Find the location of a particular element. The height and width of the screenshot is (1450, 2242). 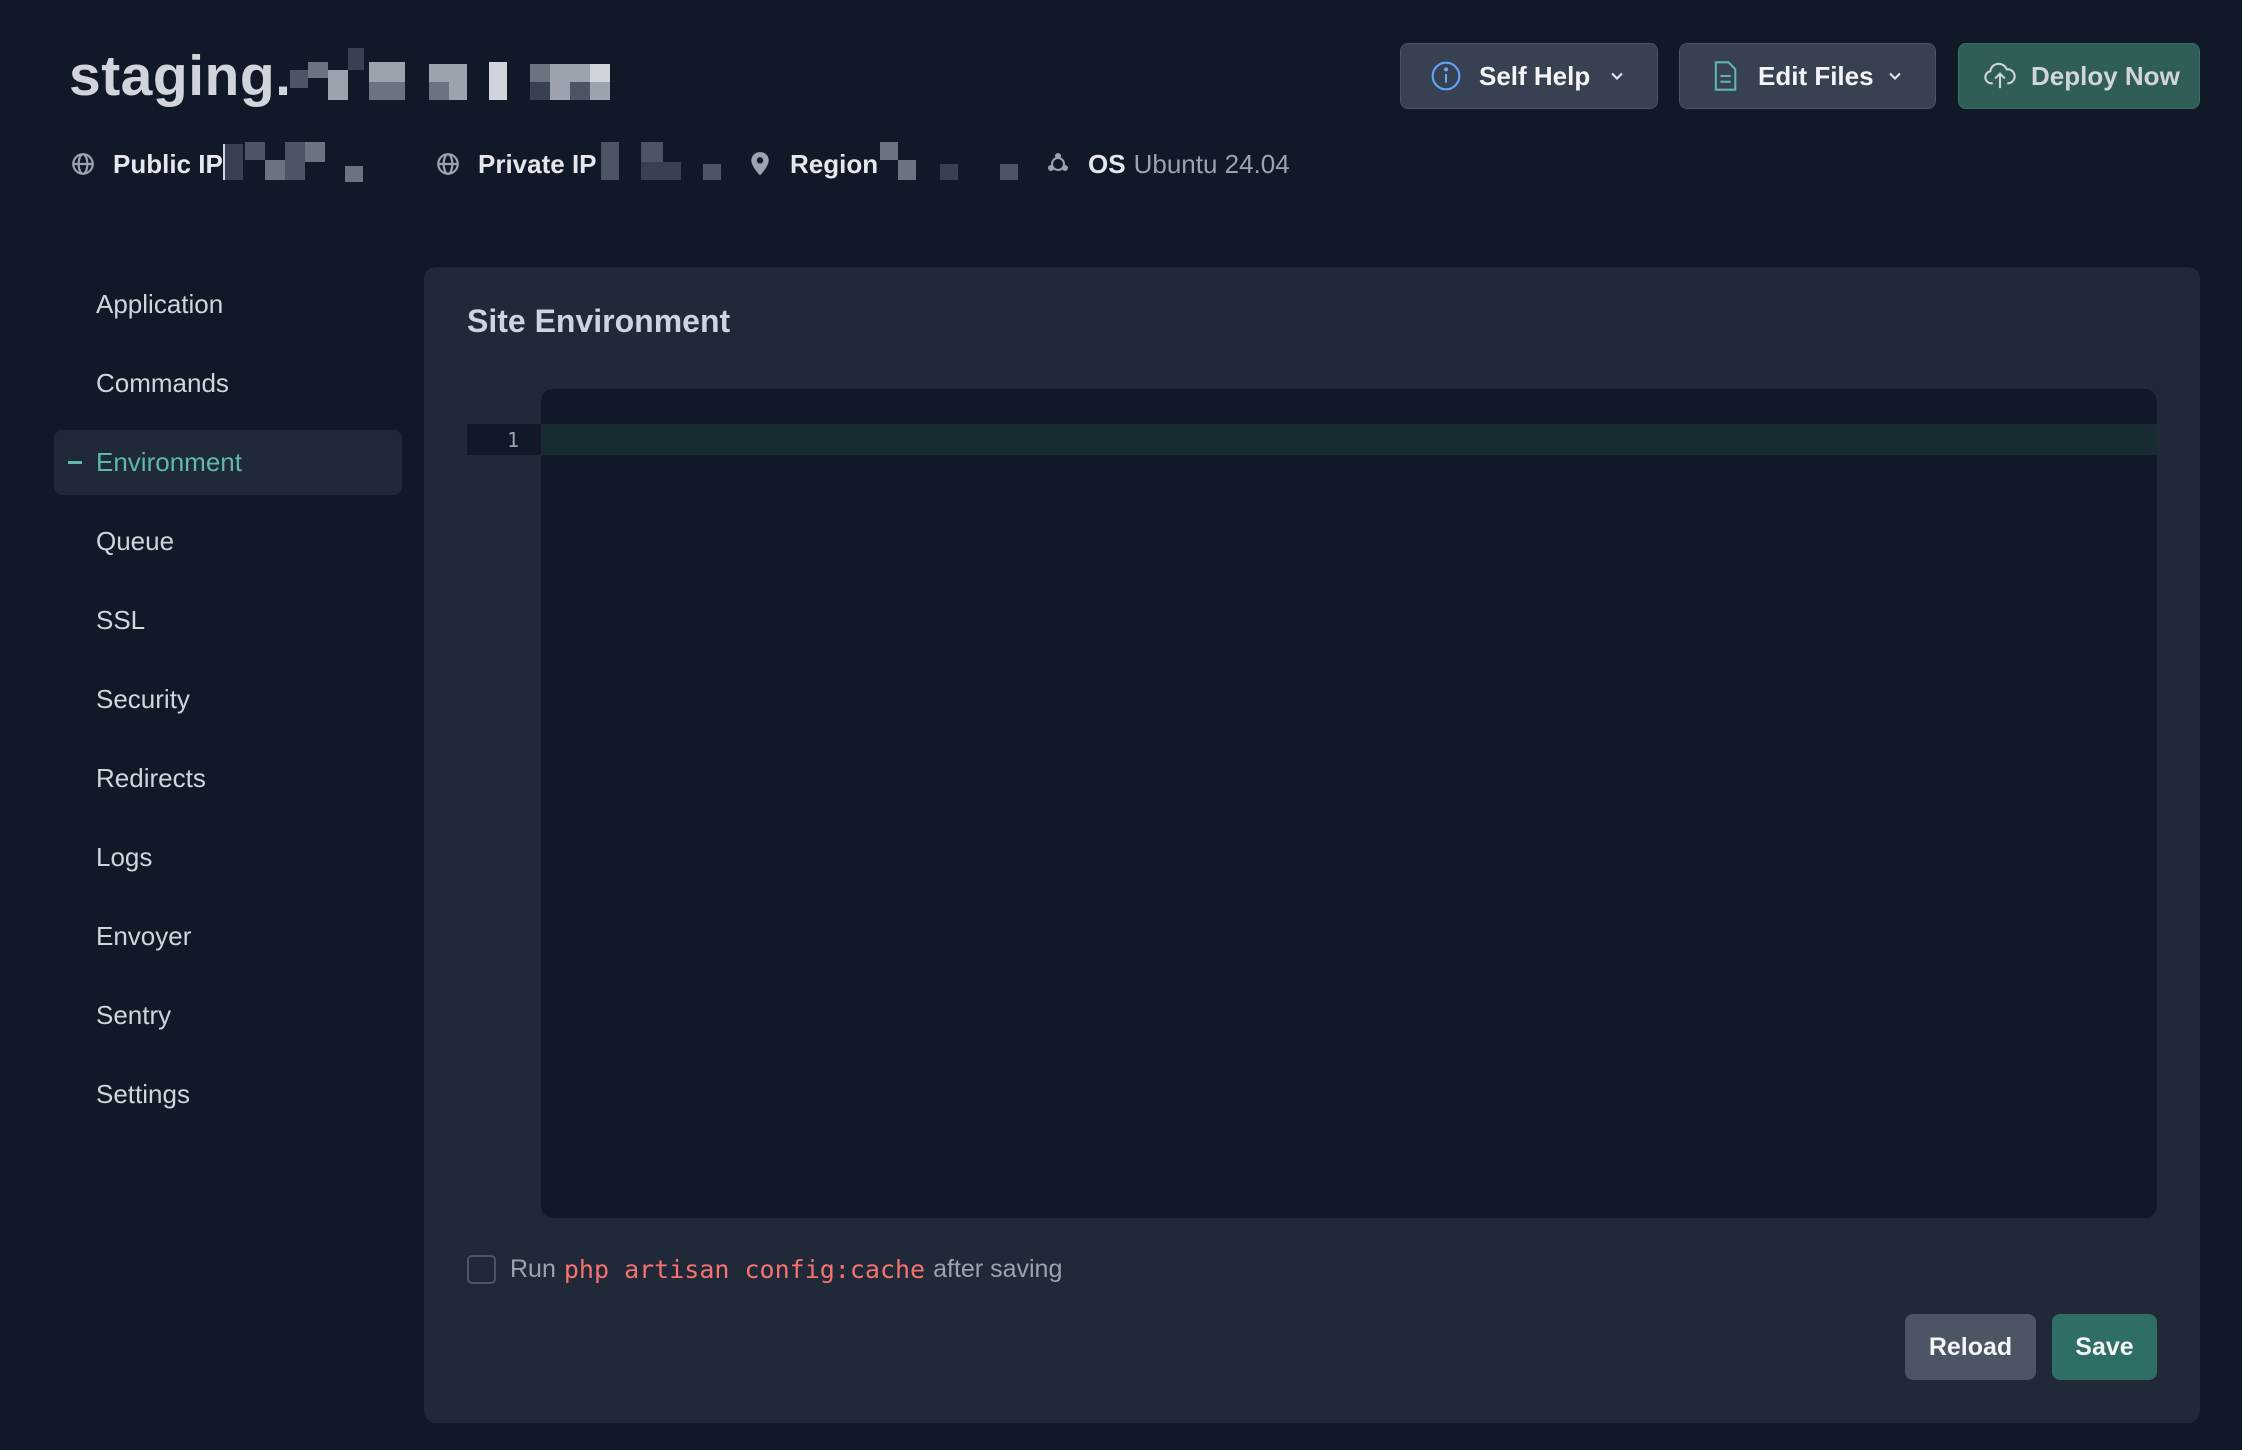

deploy-now-label: Deploy Now is located at coordinates (2105, 75).